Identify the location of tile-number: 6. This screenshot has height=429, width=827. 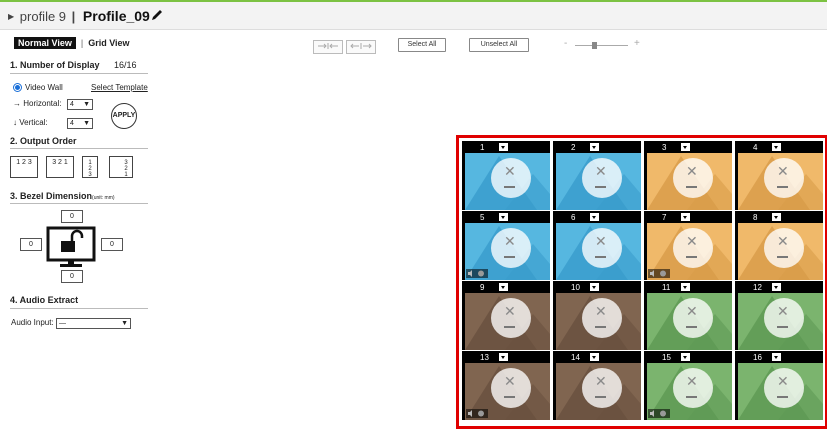
(573, 217).